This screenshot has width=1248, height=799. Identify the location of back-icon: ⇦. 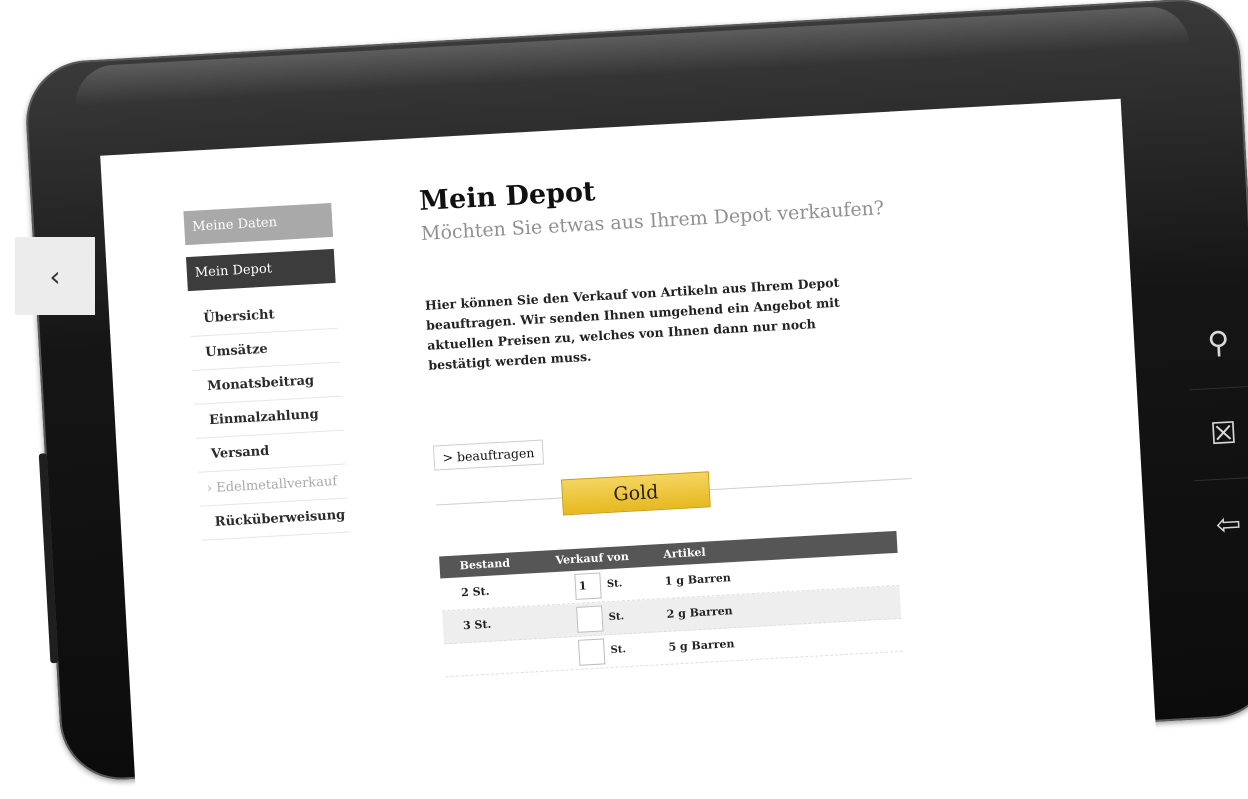
(1221, 524).